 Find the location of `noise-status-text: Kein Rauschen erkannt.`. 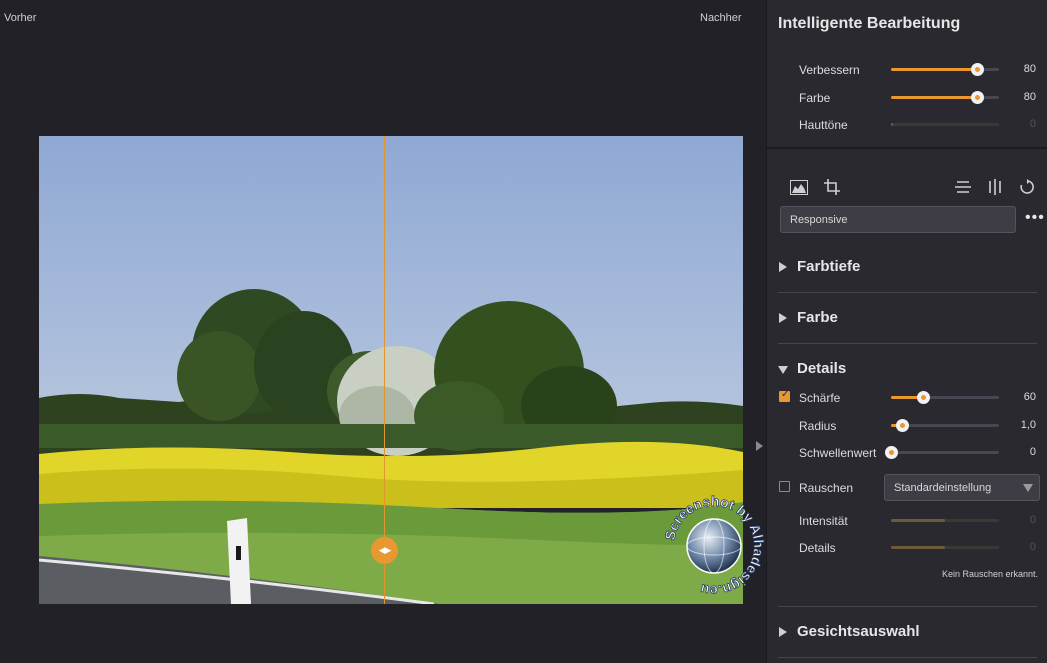

noise-status-text: Kein Rauschen erkannt. is located at coordinates (989, 574).